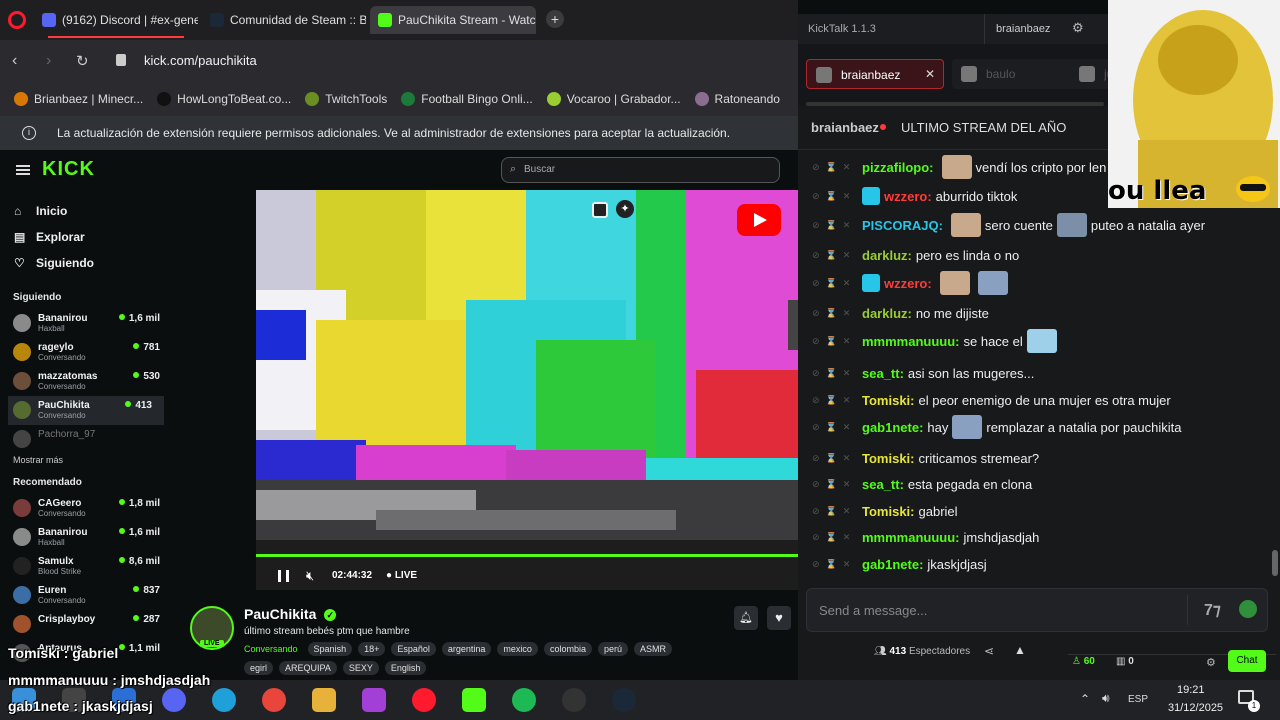 This screenshot has width=1280, height=720. Describe the element at coordinates (330, 649) in the screenshot. I see `stream-tag: Spanish` at that location.